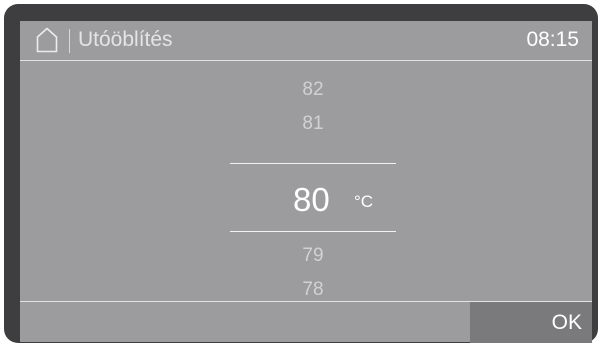 This screenshot has height=349, width=604. I want to click on home-icon, so click(47, 40).